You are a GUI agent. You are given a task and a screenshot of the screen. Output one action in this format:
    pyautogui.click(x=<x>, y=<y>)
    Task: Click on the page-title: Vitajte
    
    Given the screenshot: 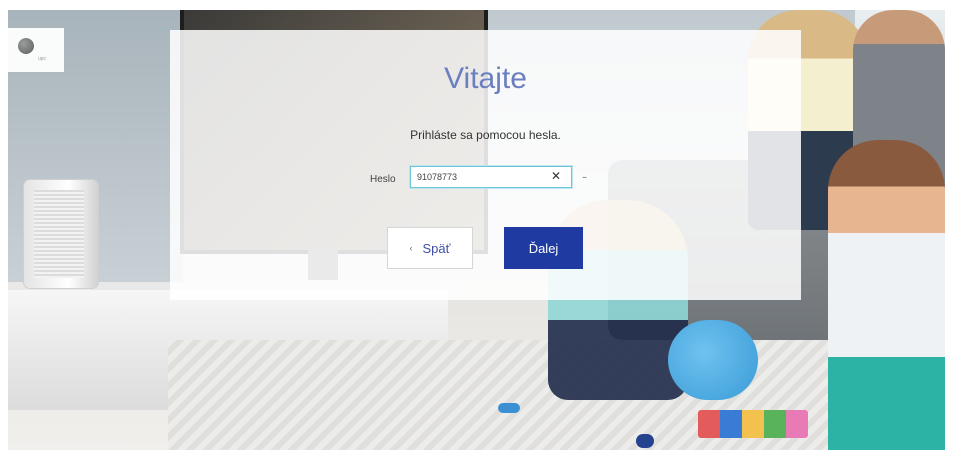 What is the action you would take?
    pyautogui.click(x=485, y=78)
    